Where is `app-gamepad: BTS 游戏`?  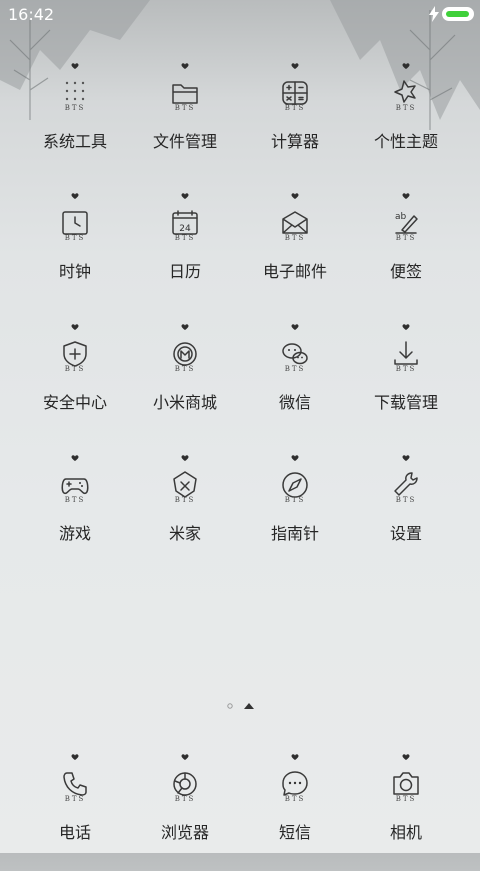
app-gamepad: BTS 游戏 is located at coordinates (75, 512).